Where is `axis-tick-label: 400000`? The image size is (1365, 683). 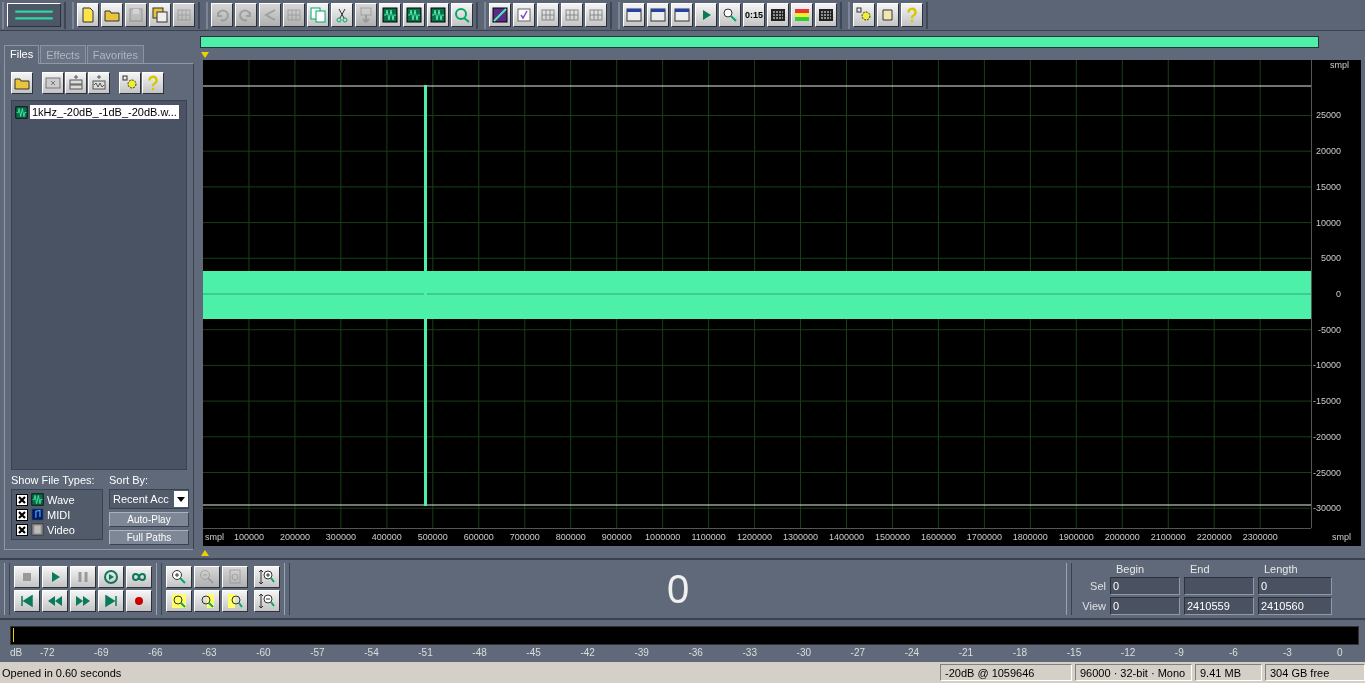 axis-tick-label: 400000 is located at coordinates (386, 537).